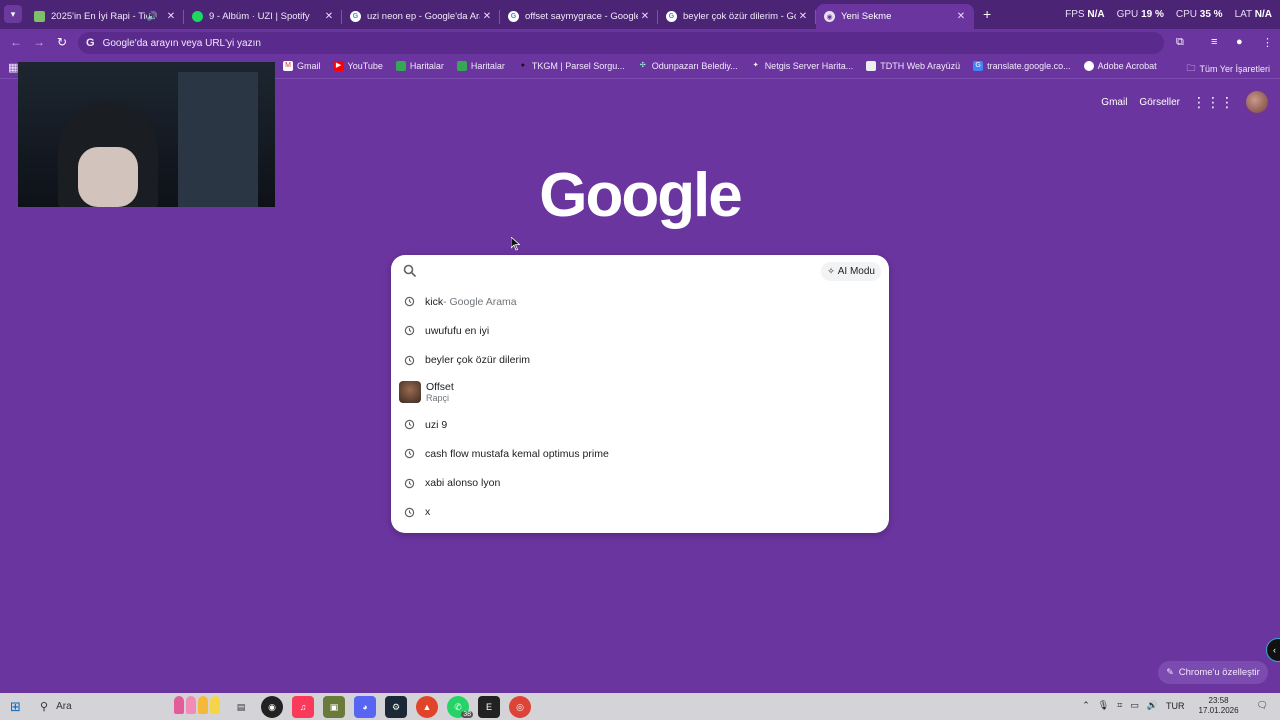 The width and height of the screenshot is (1280, 720). What do you see at coordinates (13, 67) in the screenshot?
I see `apps-grid-icon: ▦` at bounding box center [13, 67].